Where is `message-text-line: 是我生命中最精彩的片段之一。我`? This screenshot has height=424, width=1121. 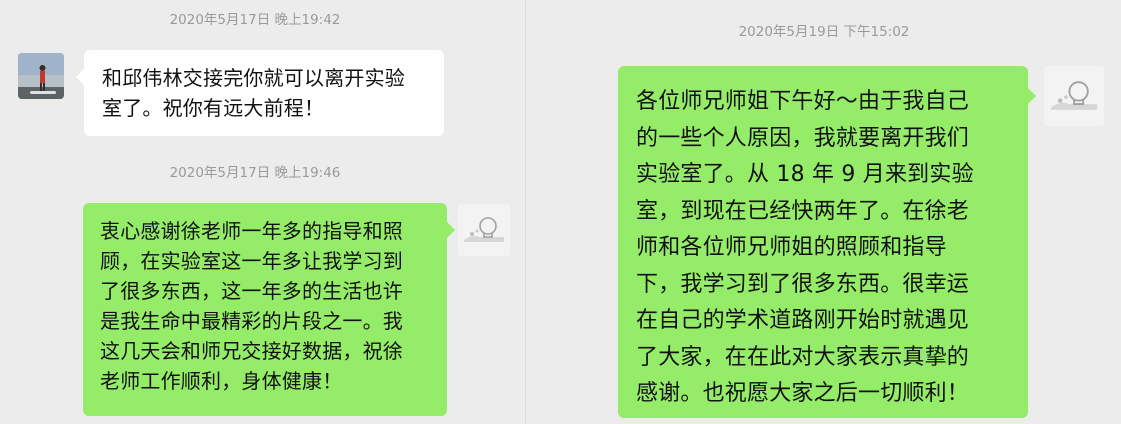 message-text-line: 是我生命中最精彩的片段之一。我 is located at coordinates (251, 321).